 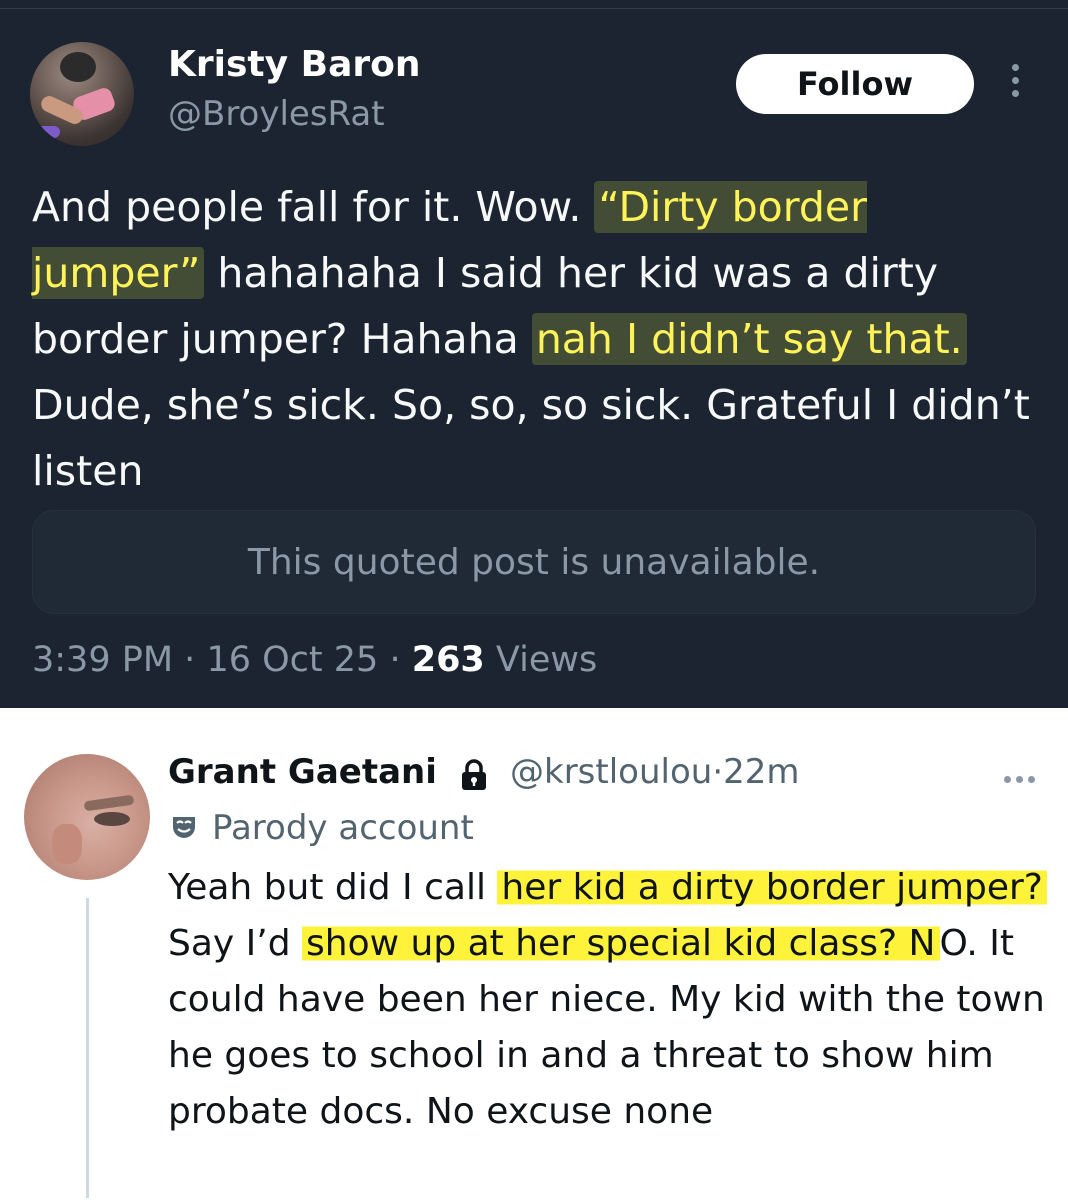 What do you see at coordinates (474, 774) in the screenshot?
I see `lock-icon` at bounding box center [474, 774].